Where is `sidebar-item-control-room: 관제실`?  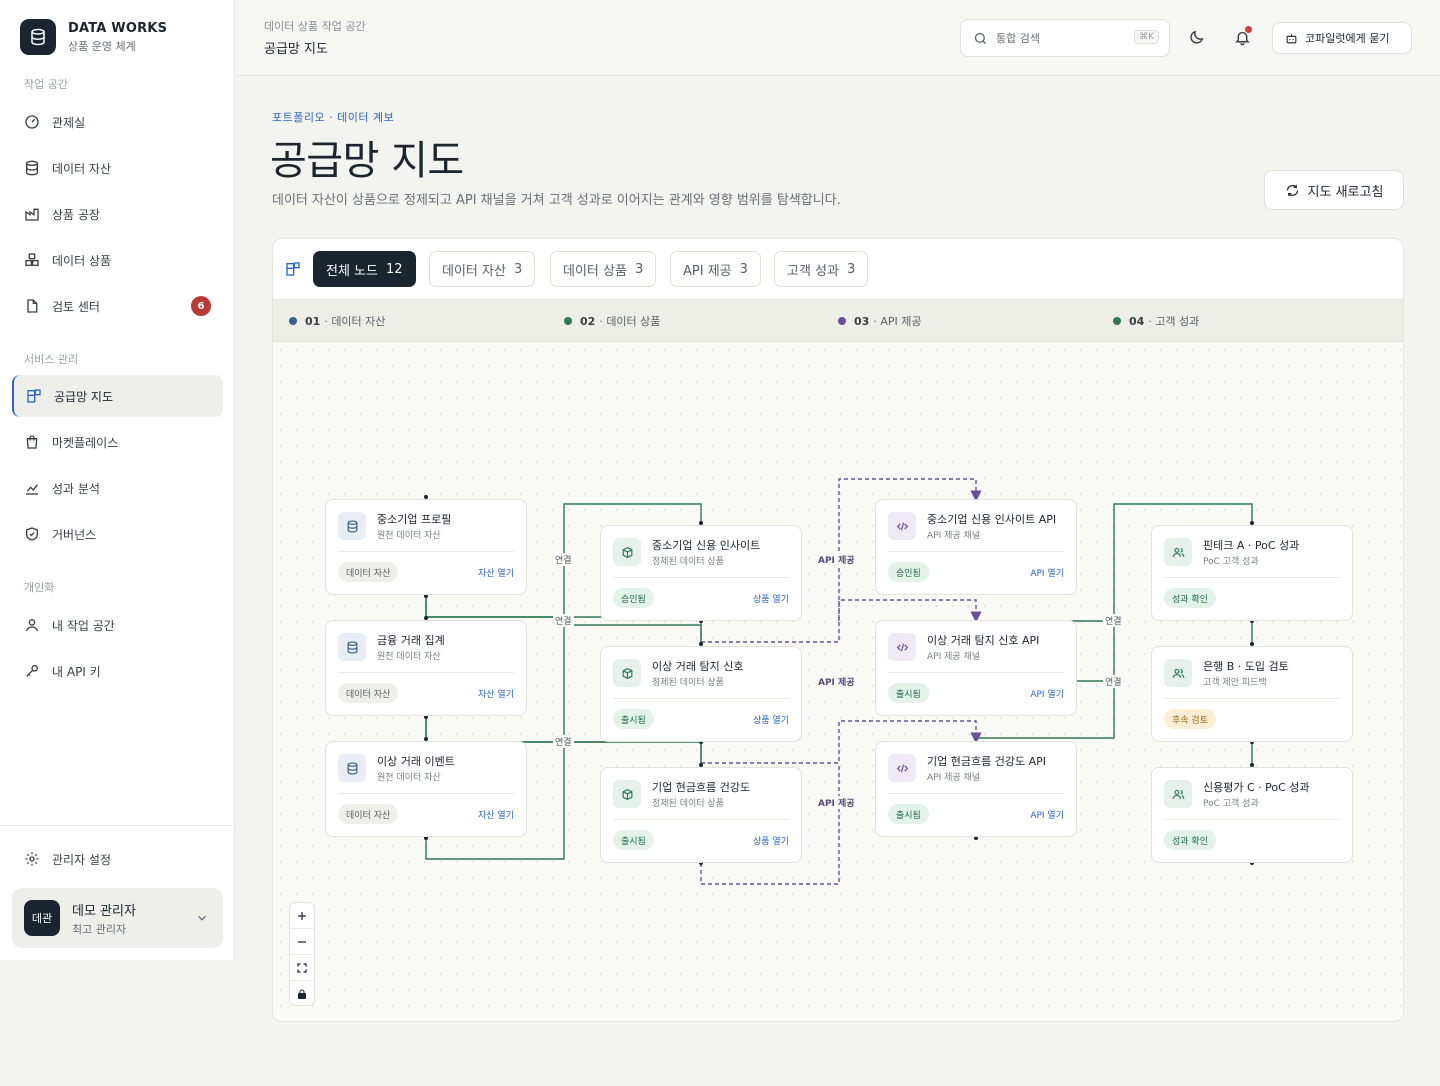 sidebar-item-control-room: 관제실 is located at coordinates (117, 122).